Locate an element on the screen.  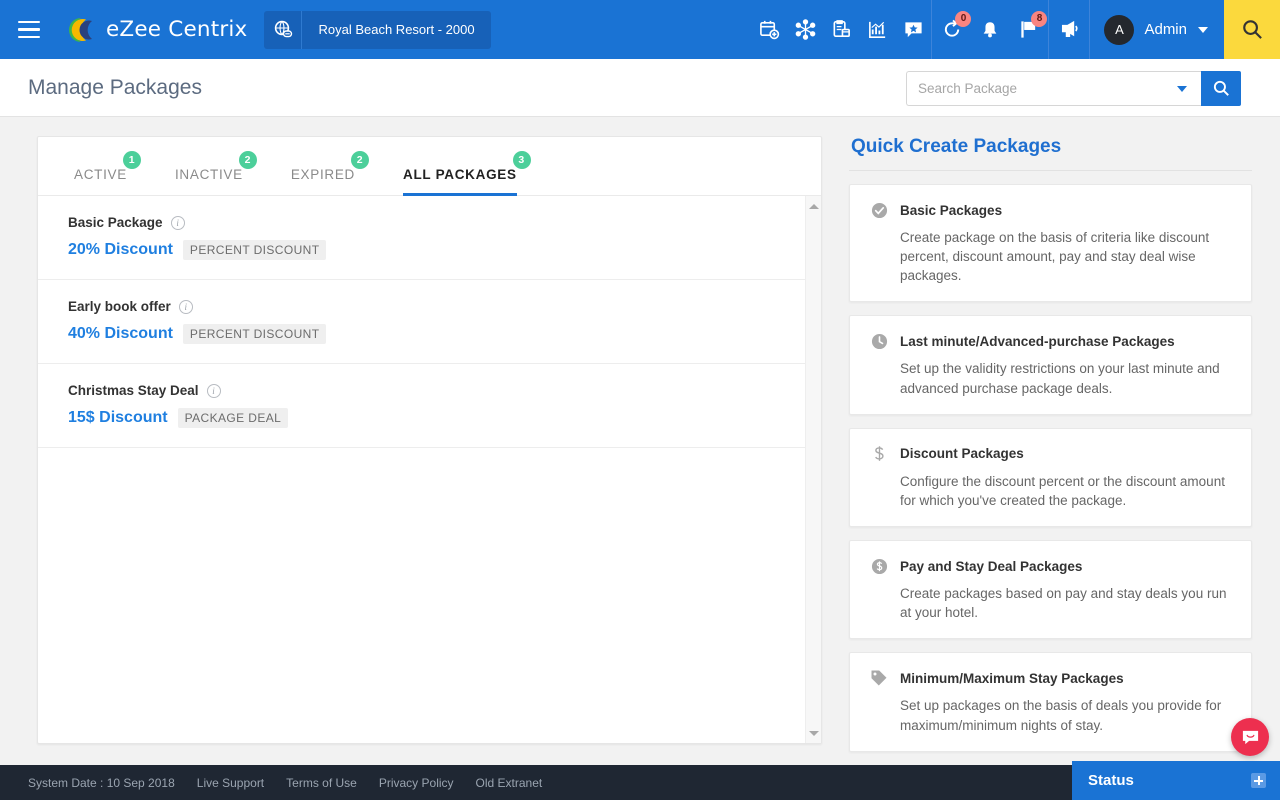
globe-link-icon is located at coordinates (283, 29).